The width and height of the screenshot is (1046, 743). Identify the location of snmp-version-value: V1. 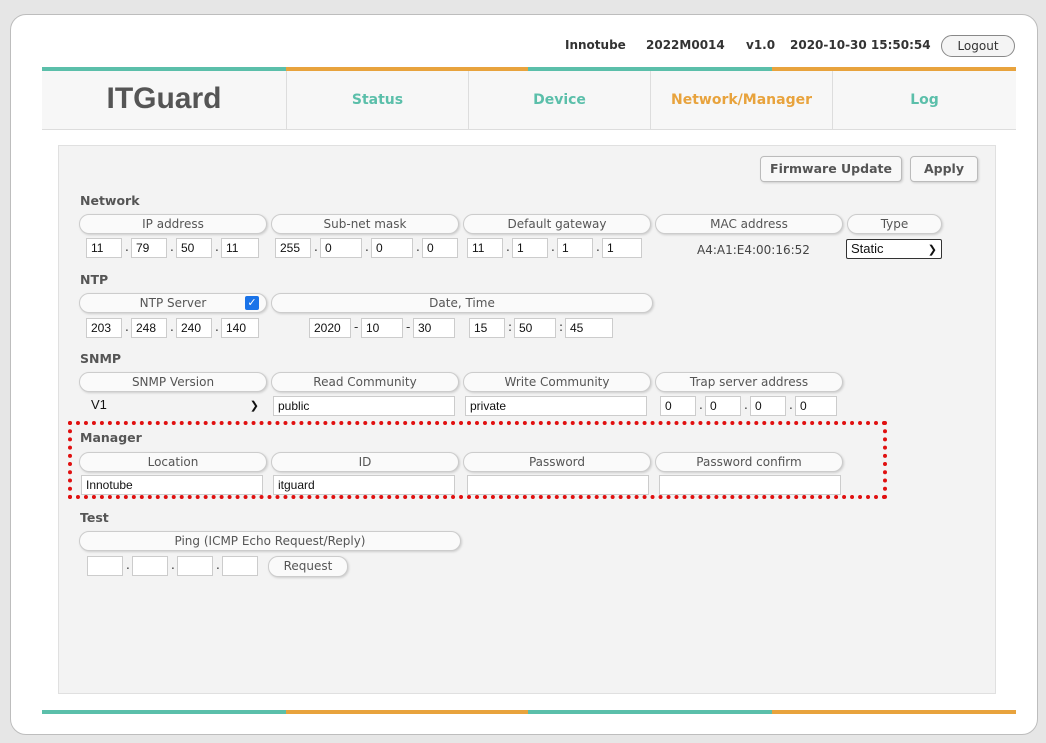
(99, 404).